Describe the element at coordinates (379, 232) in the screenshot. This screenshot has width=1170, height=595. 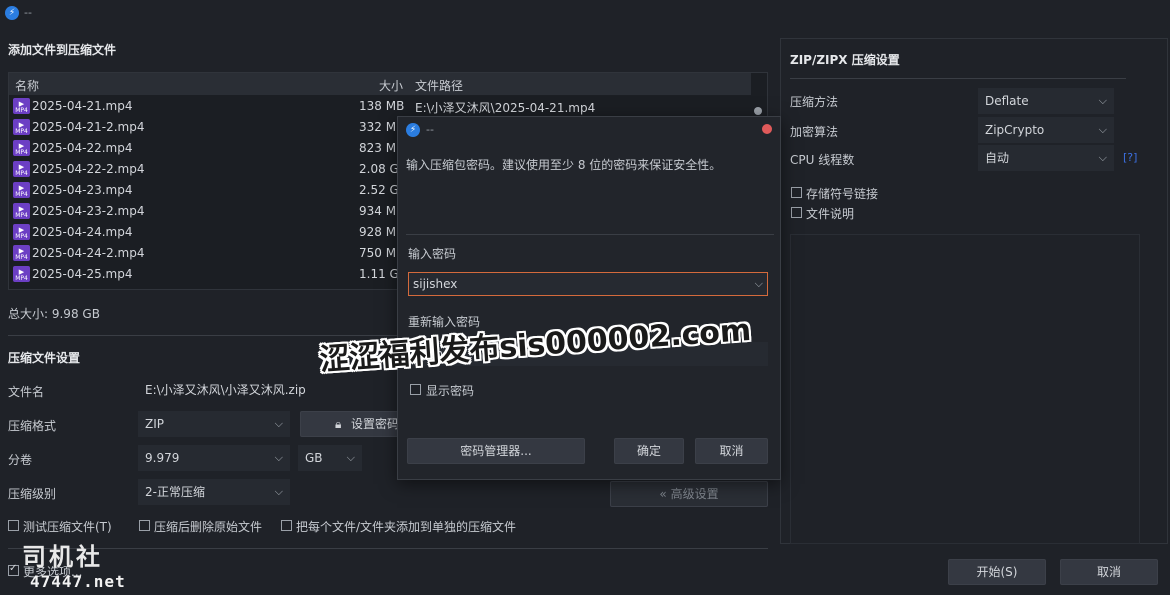
I see `file-size: 928 MI` at that location.